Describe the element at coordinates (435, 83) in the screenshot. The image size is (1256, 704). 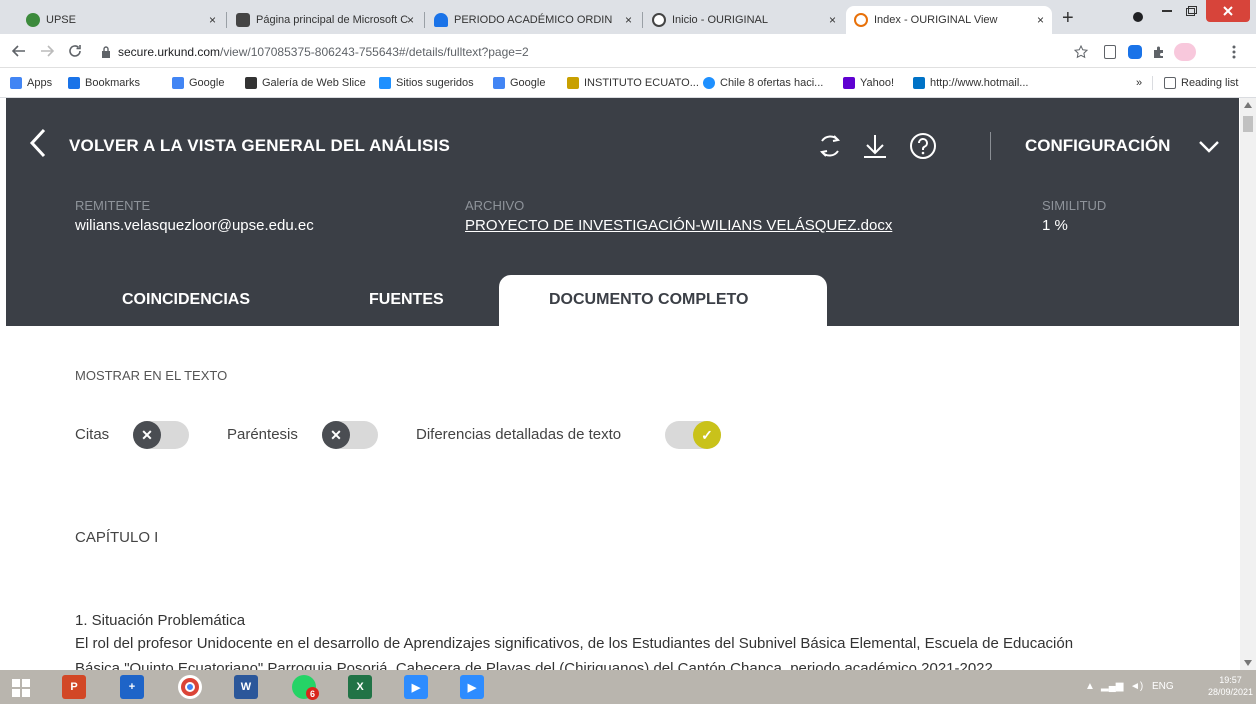
I see `bookmark-label: Sitios sugeridos` at that location.